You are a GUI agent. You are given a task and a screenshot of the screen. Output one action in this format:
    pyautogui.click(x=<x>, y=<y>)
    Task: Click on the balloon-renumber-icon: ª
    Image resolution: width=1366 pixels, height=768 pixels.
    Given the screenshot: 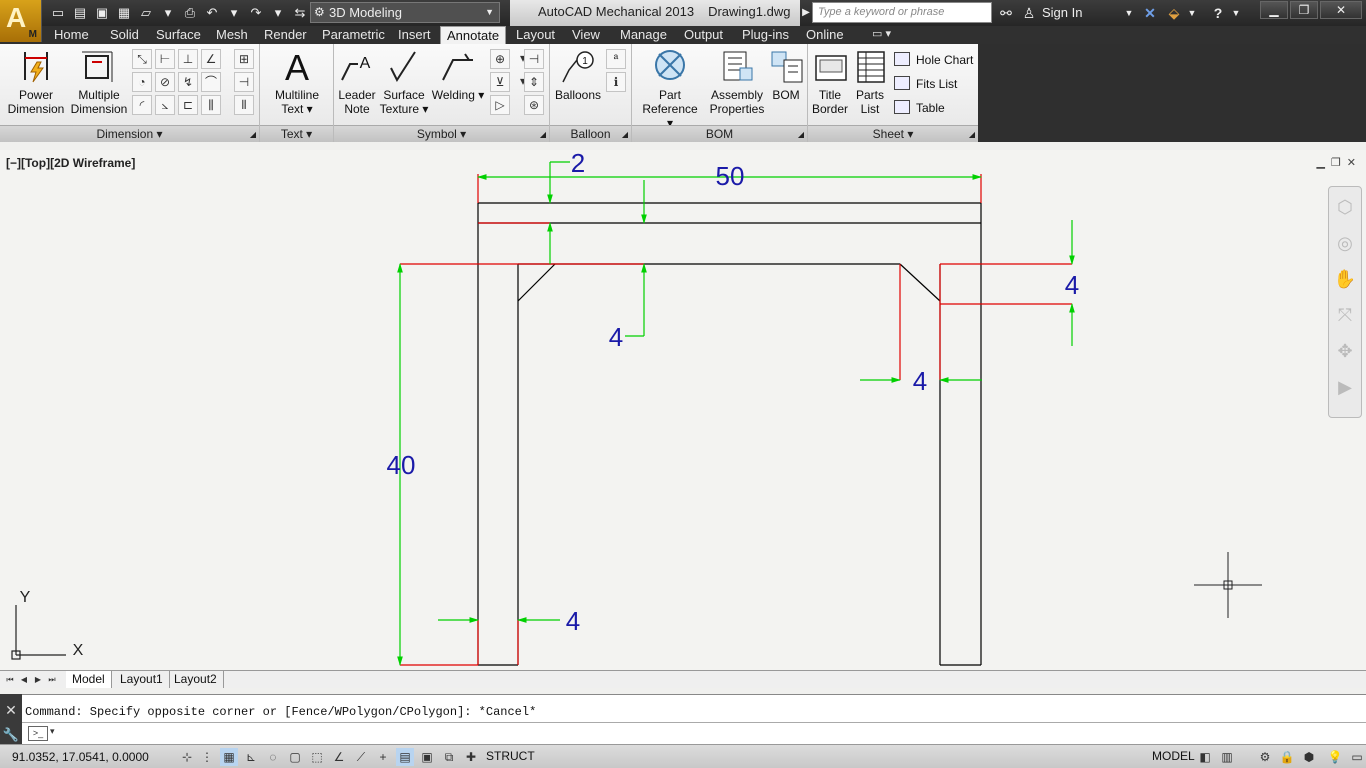 What is the action you would take?
    pyautogui.click(x=616, y=59)
    